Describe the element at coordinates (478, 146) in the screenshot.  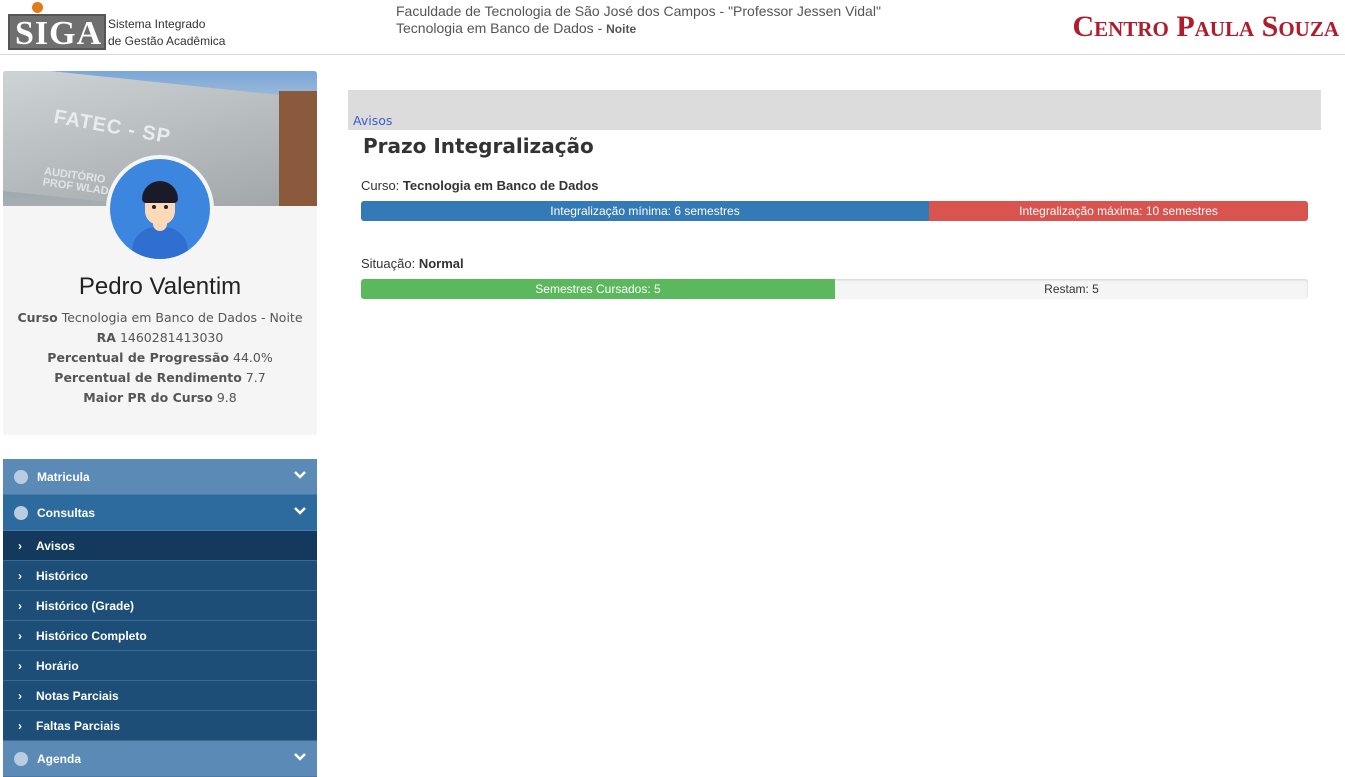
I see `page-title: Prazo Integralização` at that location.